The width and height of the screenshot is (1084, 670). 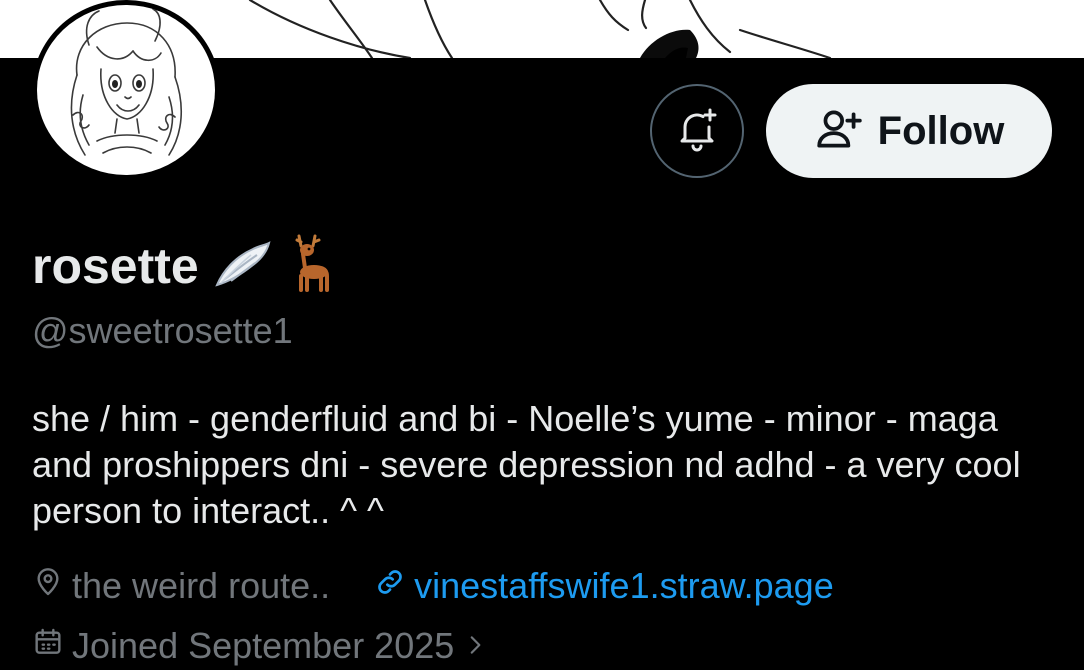 I want to click on profile-name-row: rosette, so click(x=182, y=265).